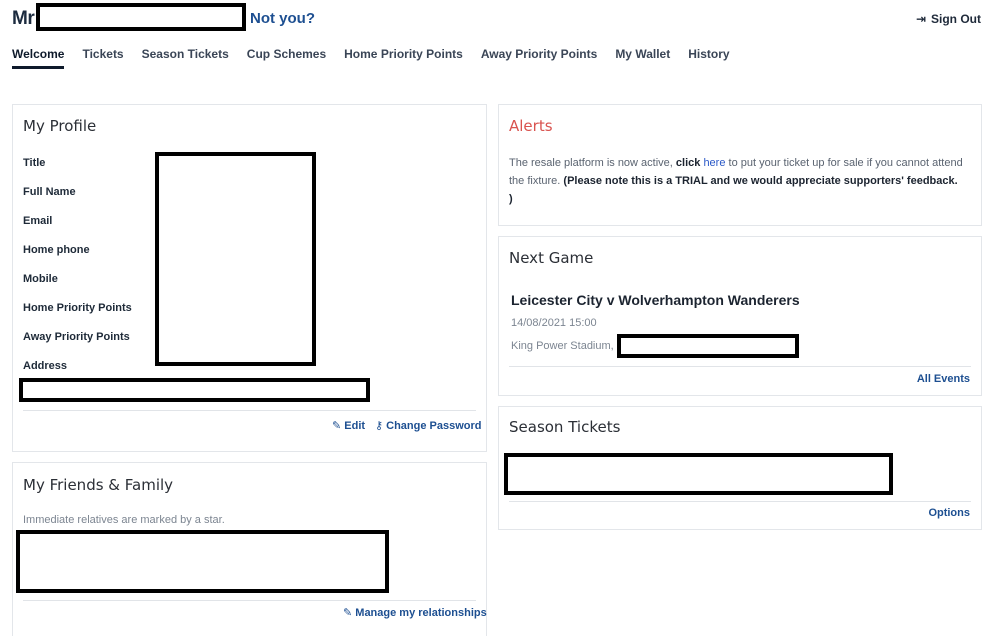 Image resolution: width=1000 pixels, height=636 pixels. Describe the element at coordinates (655, 300) in the screenshot. I see `match-title: Leicester City v Wolverhampton Wanderers` at that location.